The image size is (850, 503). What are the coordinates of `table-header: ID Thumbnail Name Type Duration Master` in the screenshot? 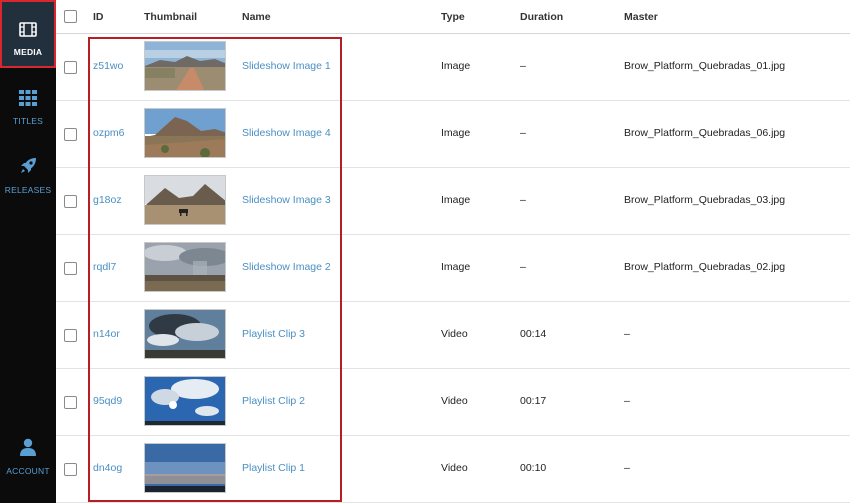 It's located at (453, 17).